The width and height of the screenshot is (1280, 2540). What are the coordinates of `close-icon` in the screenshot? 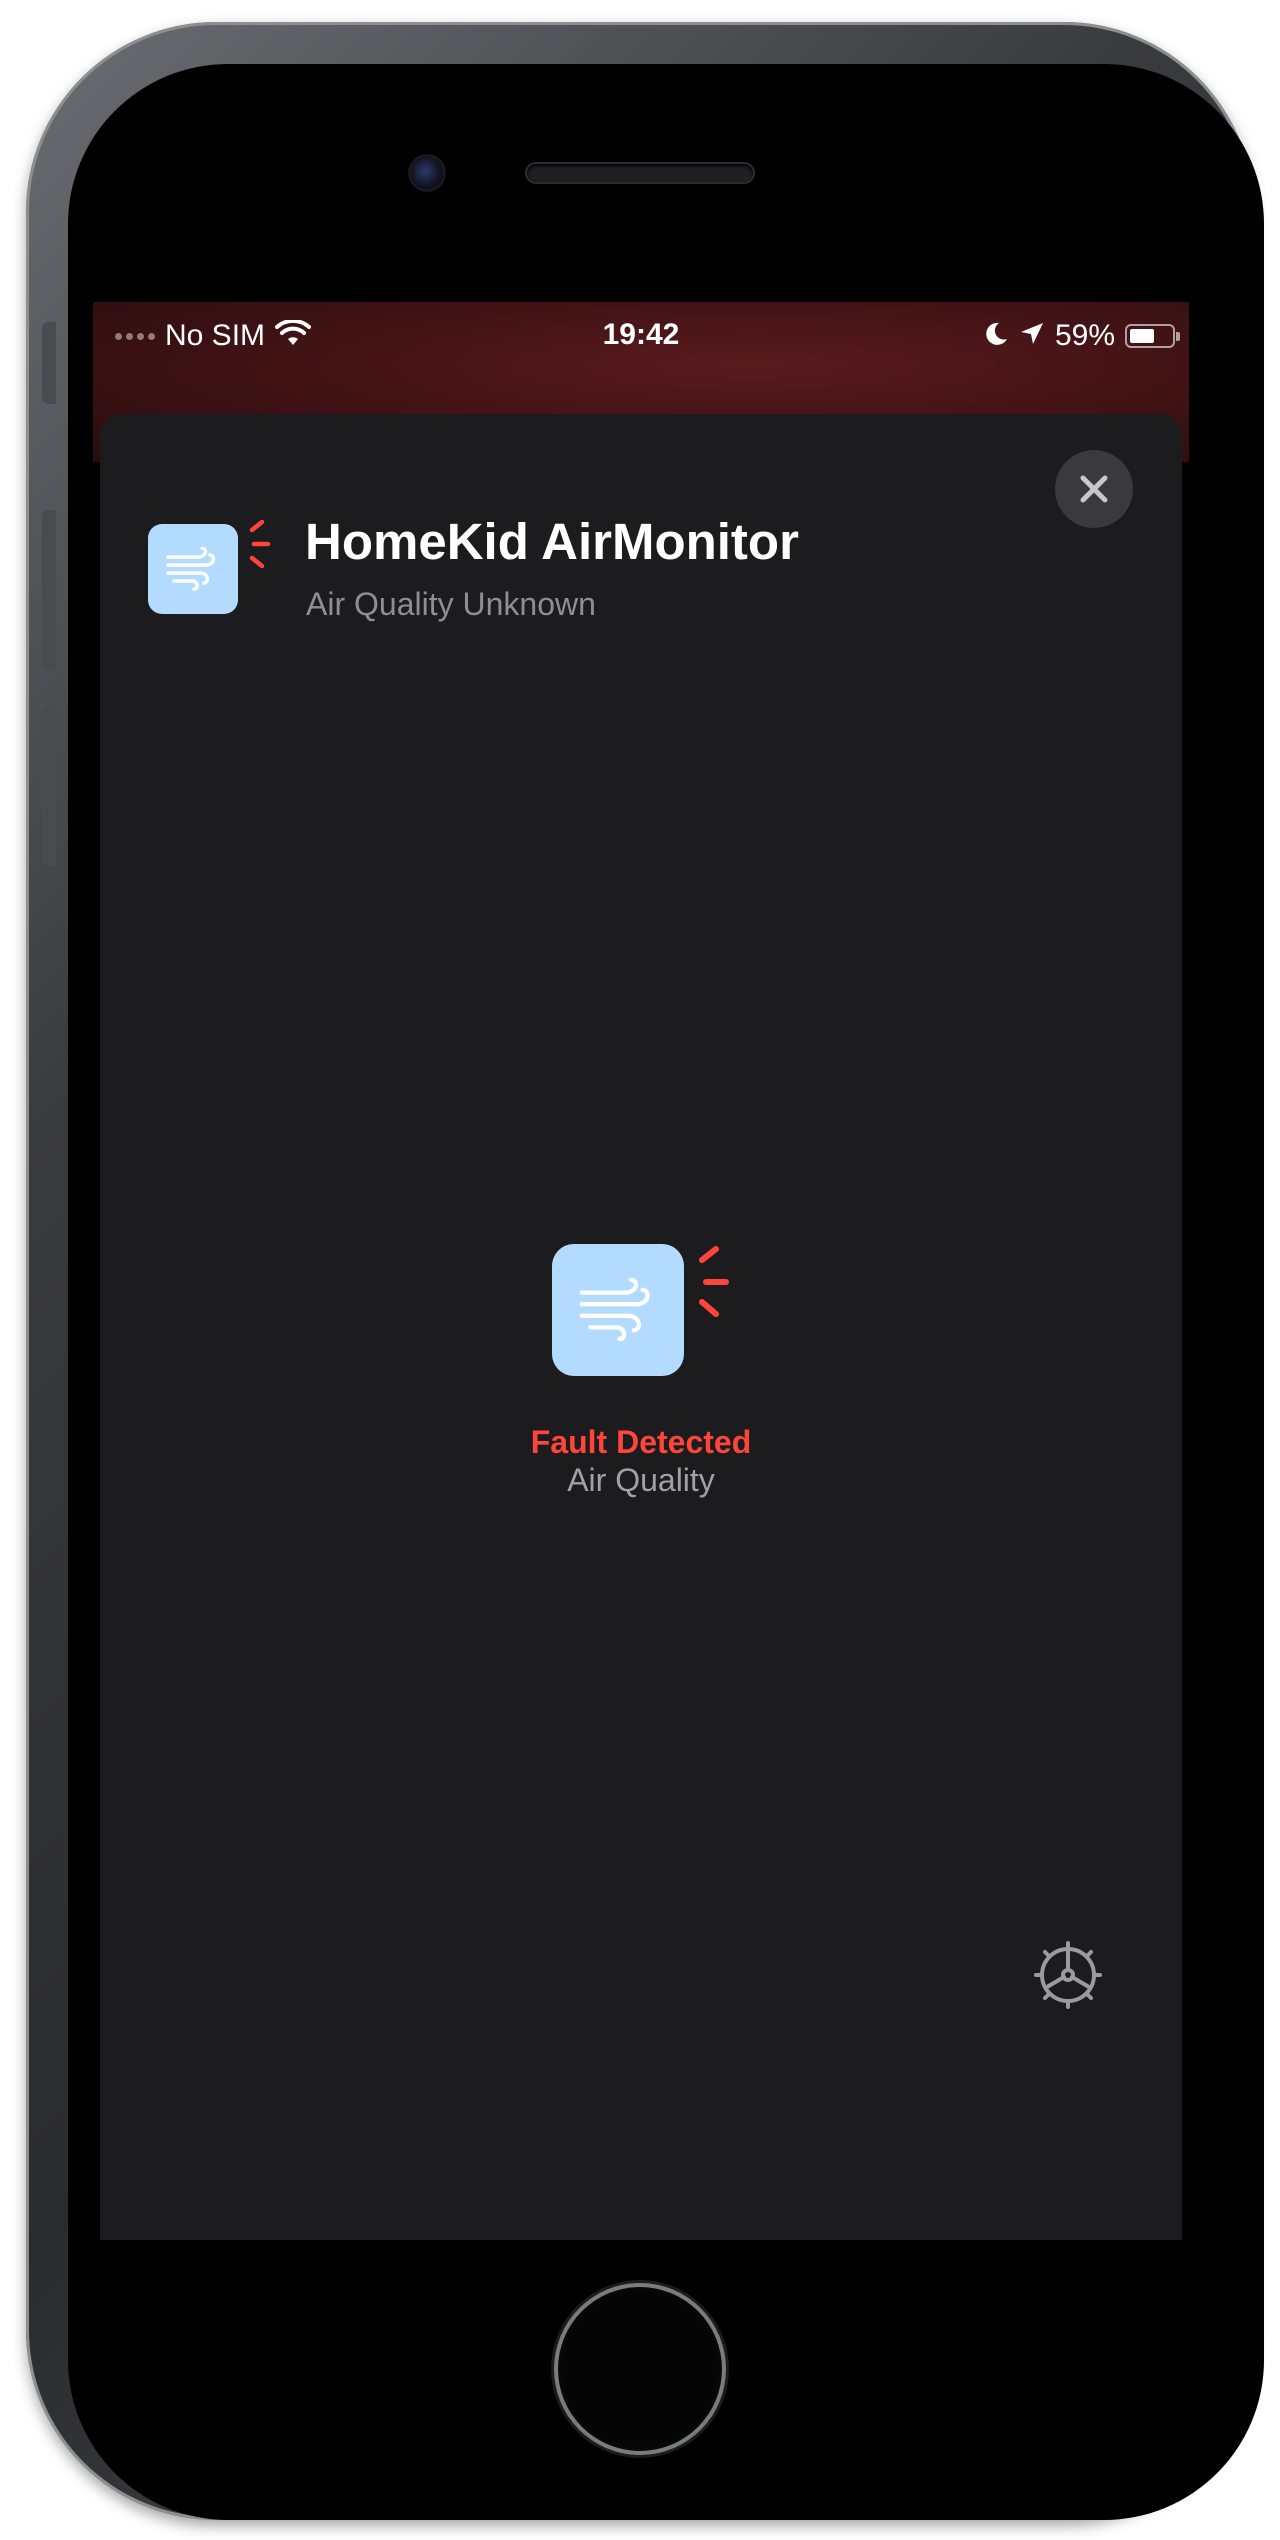 It's located at (1094, 489).